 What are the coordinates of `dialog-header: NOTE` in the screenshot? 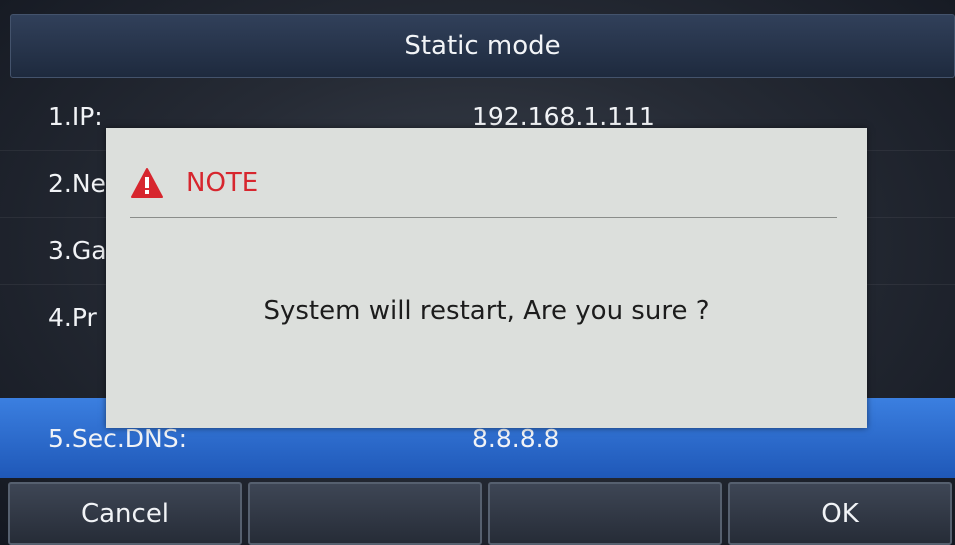 It's located at (194, 183).